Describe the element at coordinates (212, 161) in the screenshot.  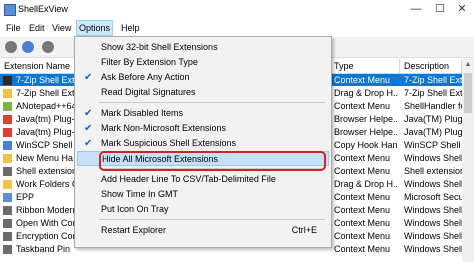
I see `highlight-annotation` at that location.